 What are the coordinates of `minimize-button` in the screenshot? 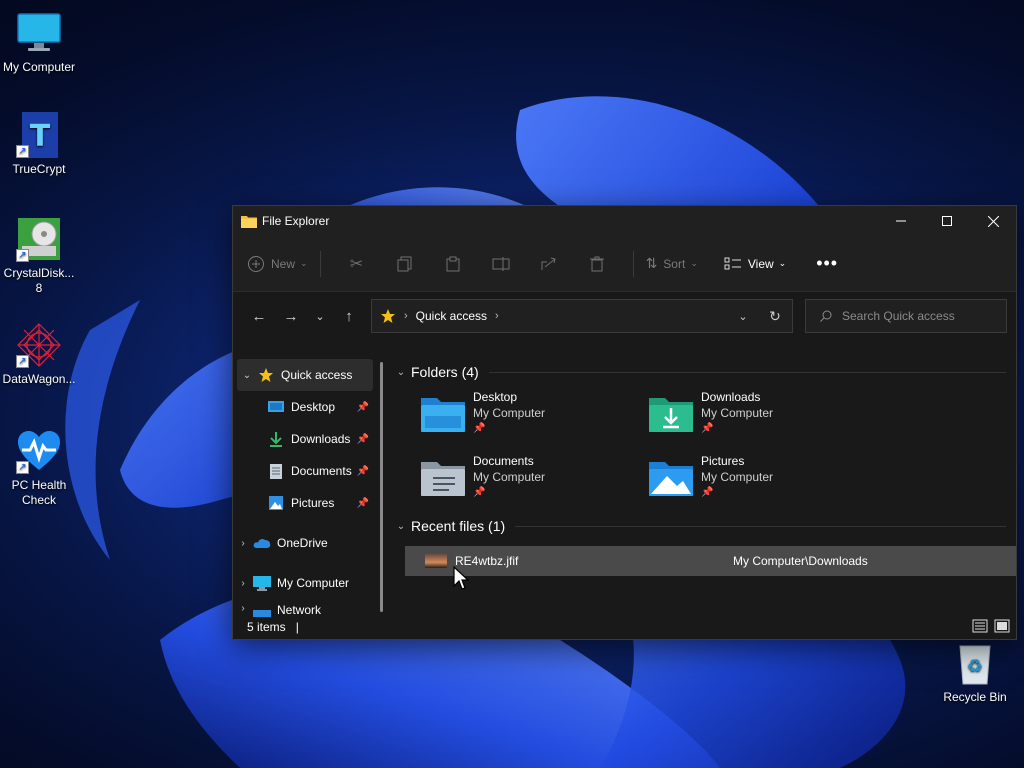 It's located at (901, 221).